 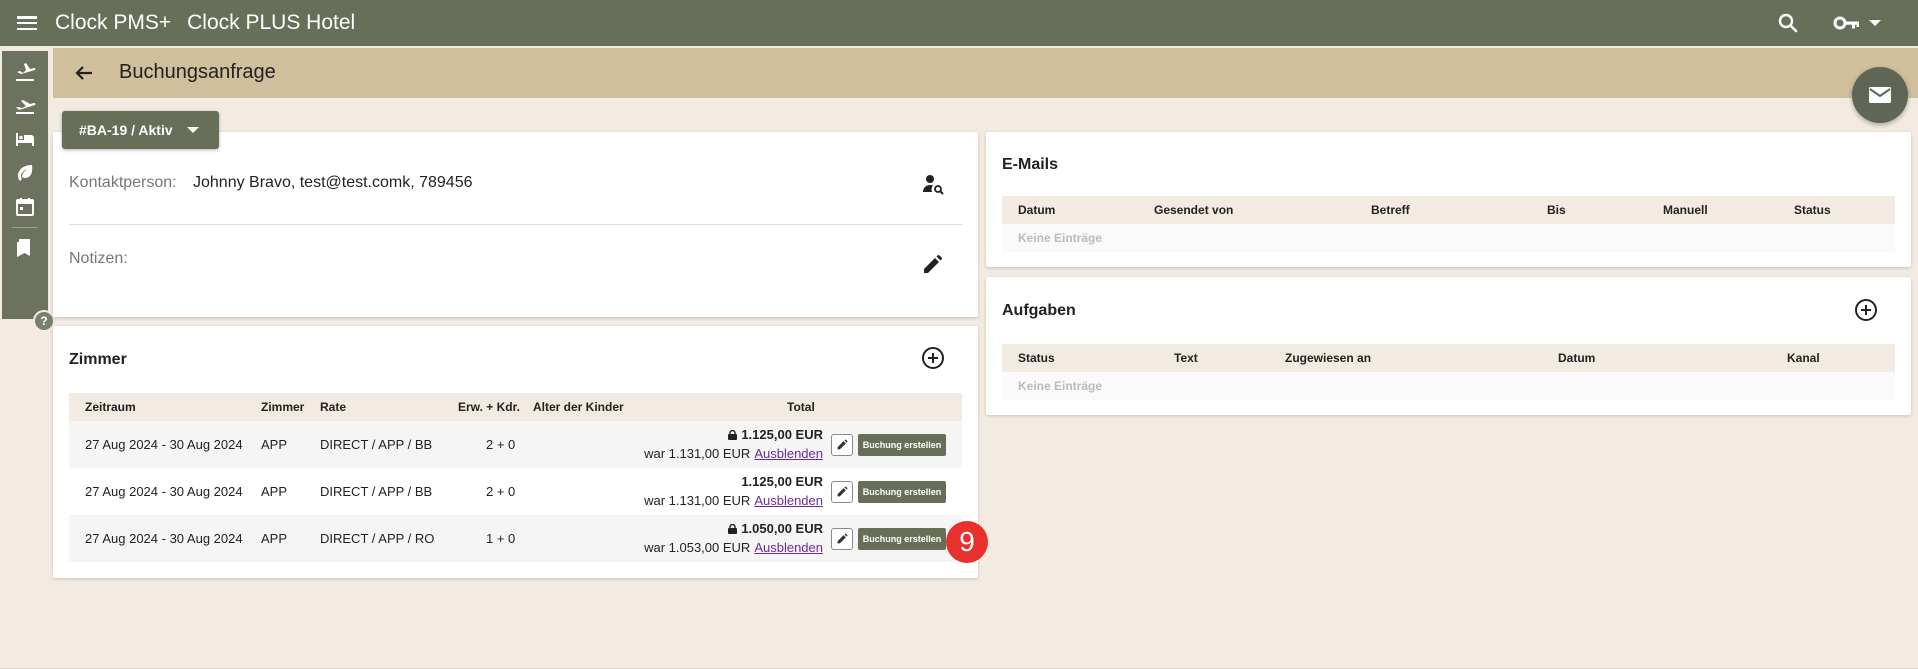 I want to click on sidebar, so click(x=25, y=185).